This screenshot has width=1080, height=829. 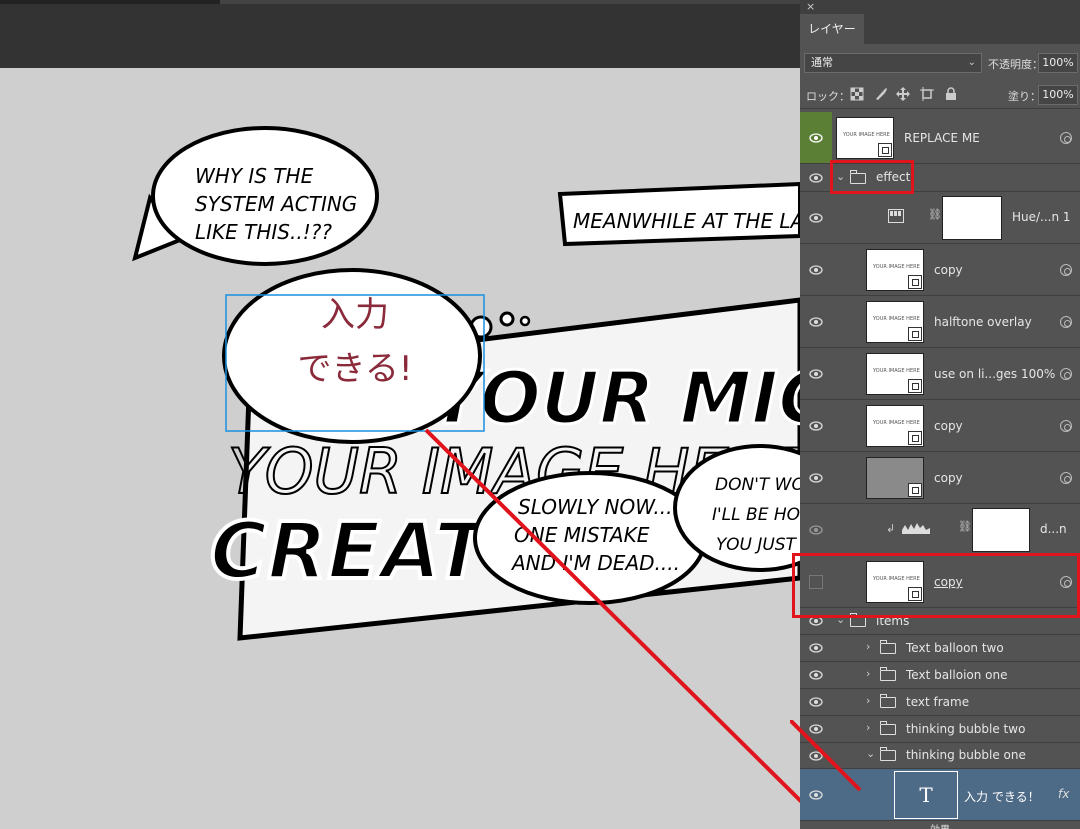 What do you see at coordinates (1058, 63) in the screenshot?
I see `opacity-input: 100%` at bounding box center [1058, 63].